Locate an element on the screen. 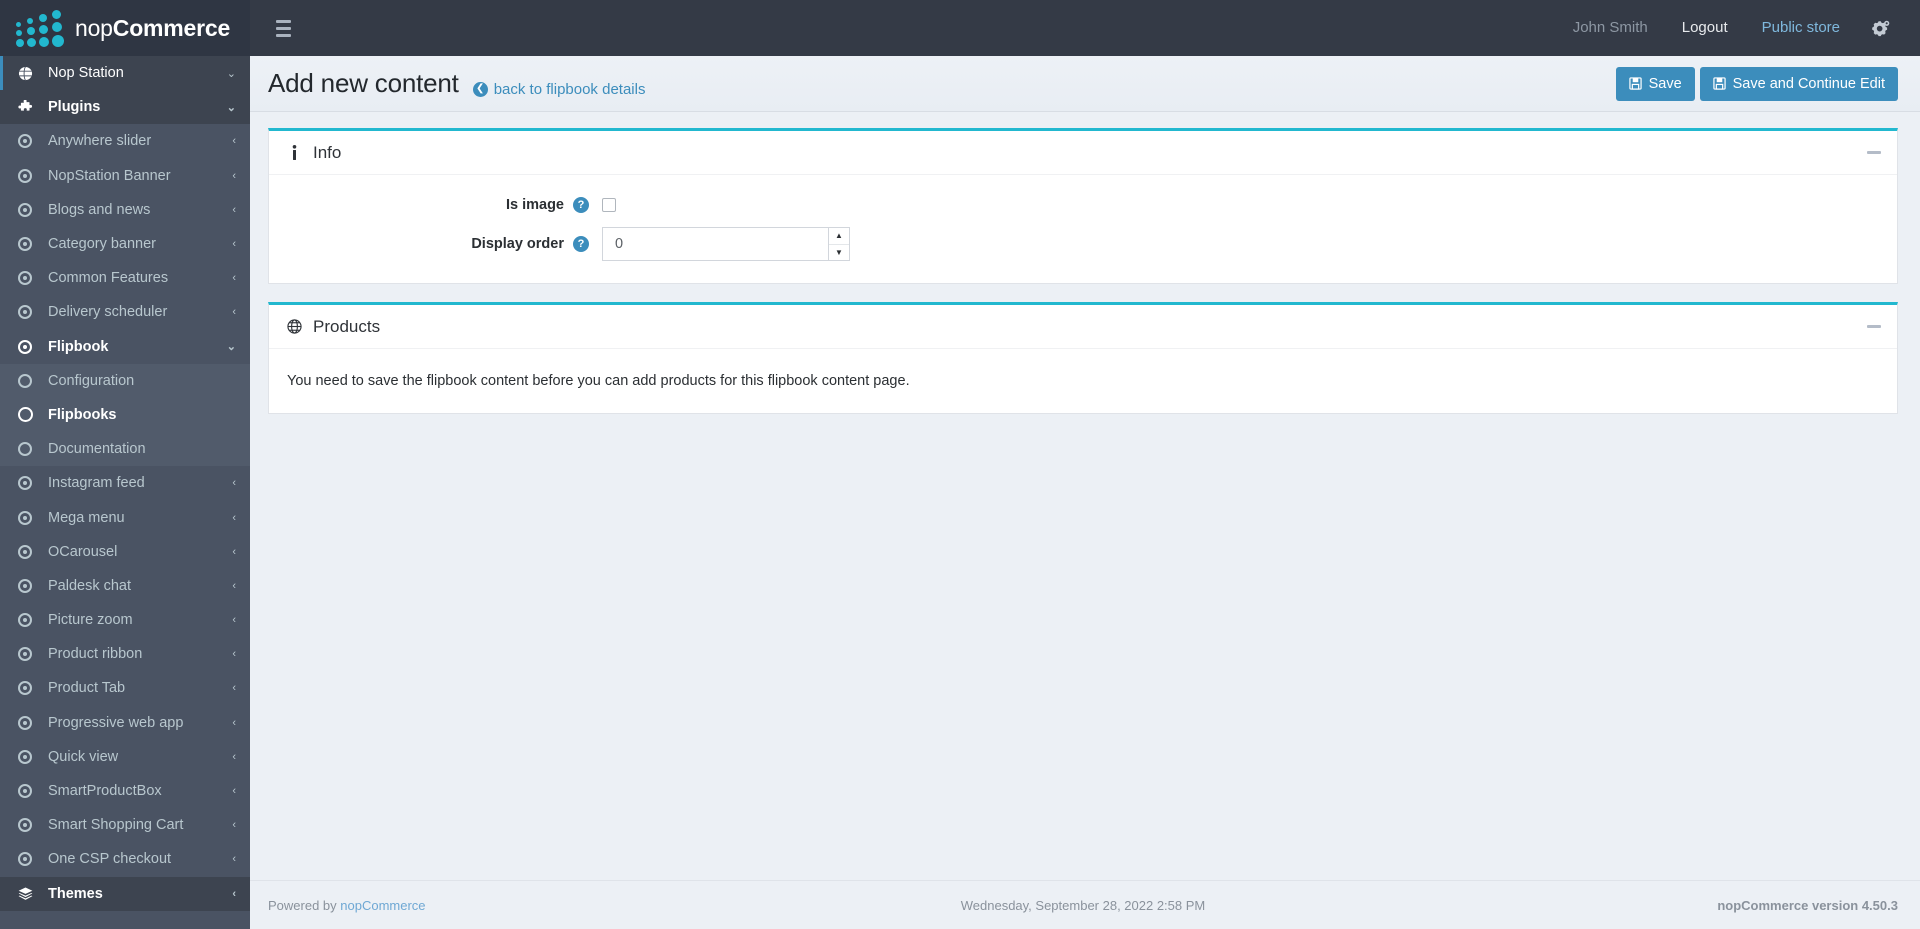 This screenshot has height=929, width=1920. sidebar-item-label: Product ribbon is located at coordinates (95, 654).